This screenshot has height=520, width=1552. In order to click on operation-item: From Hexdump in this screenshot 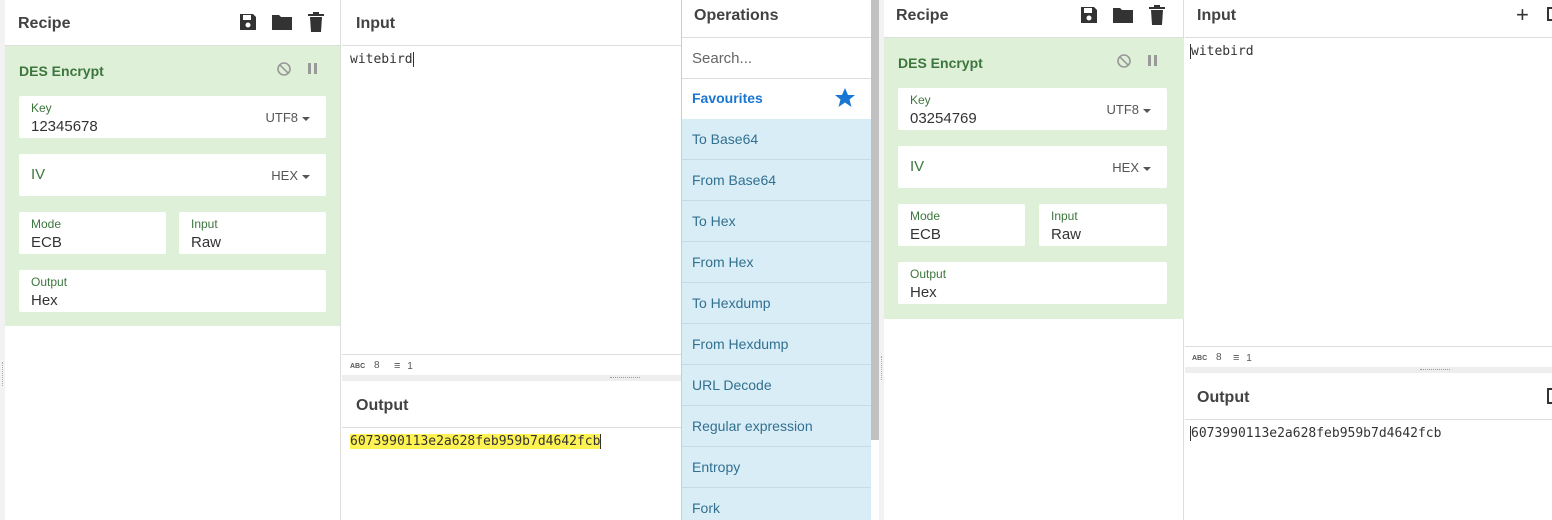, I will do `click(776, 344)`.